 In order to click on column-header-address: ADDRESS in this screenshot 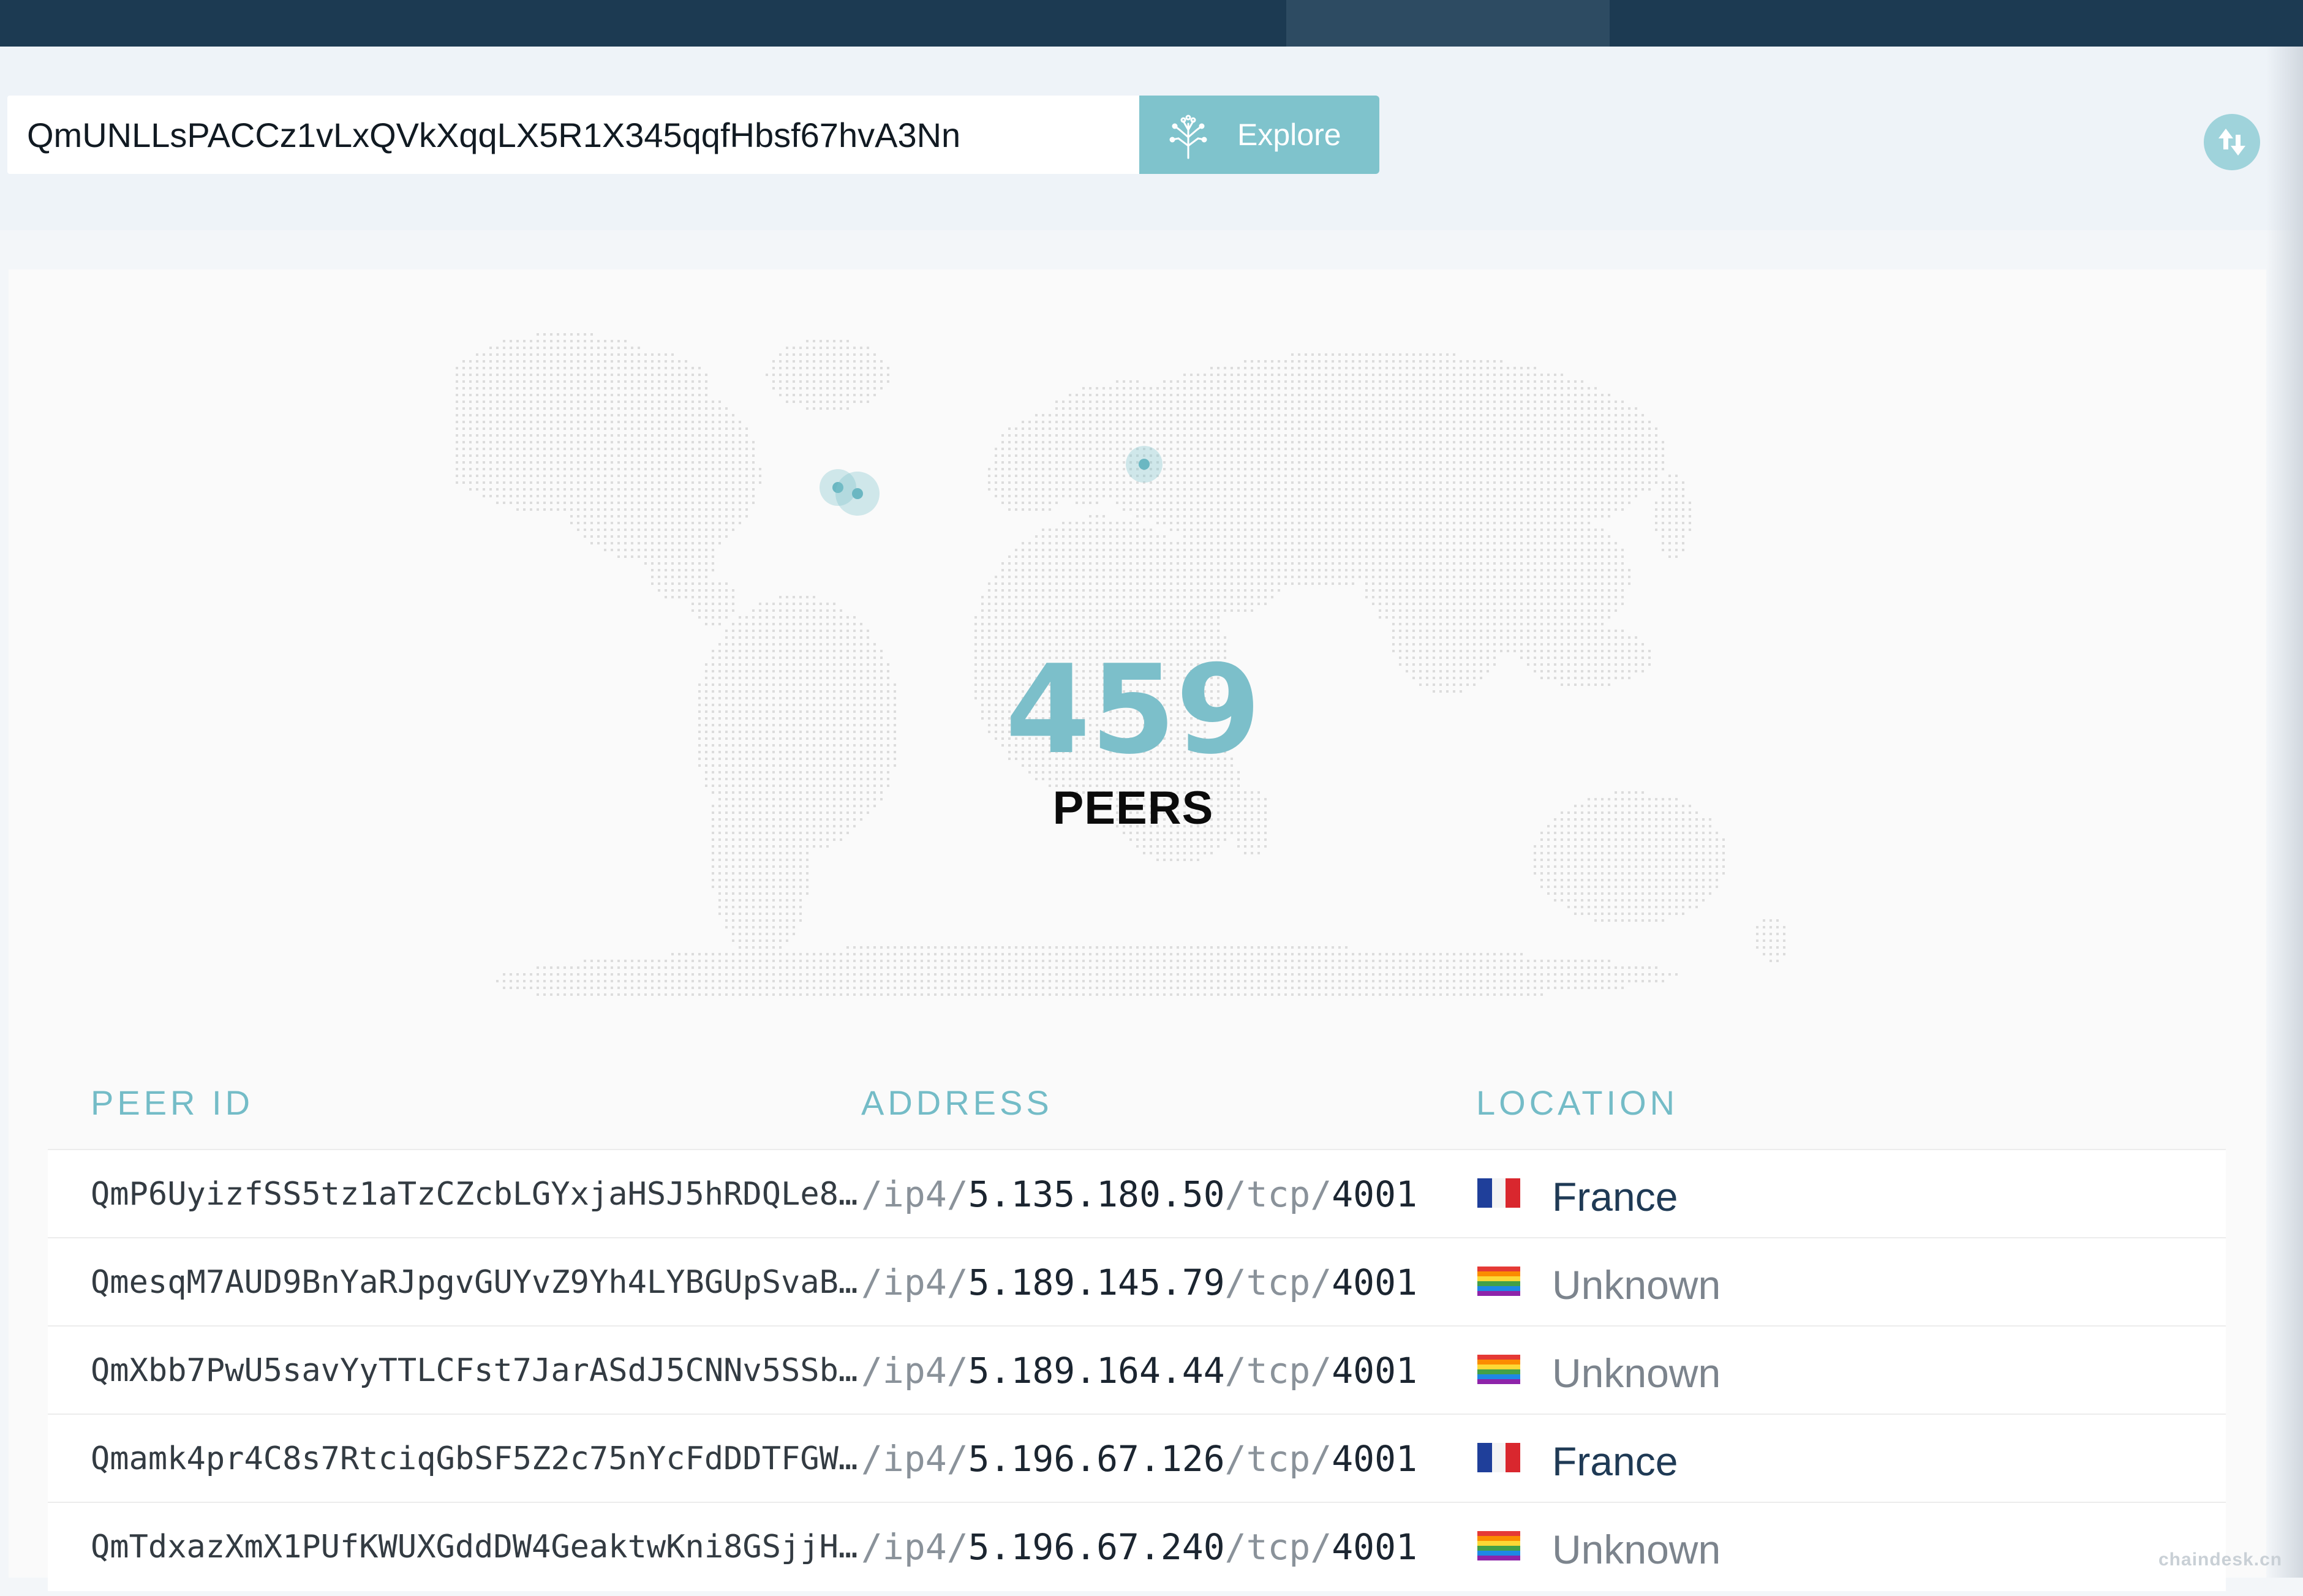, I will do `click(957, 1102)`.